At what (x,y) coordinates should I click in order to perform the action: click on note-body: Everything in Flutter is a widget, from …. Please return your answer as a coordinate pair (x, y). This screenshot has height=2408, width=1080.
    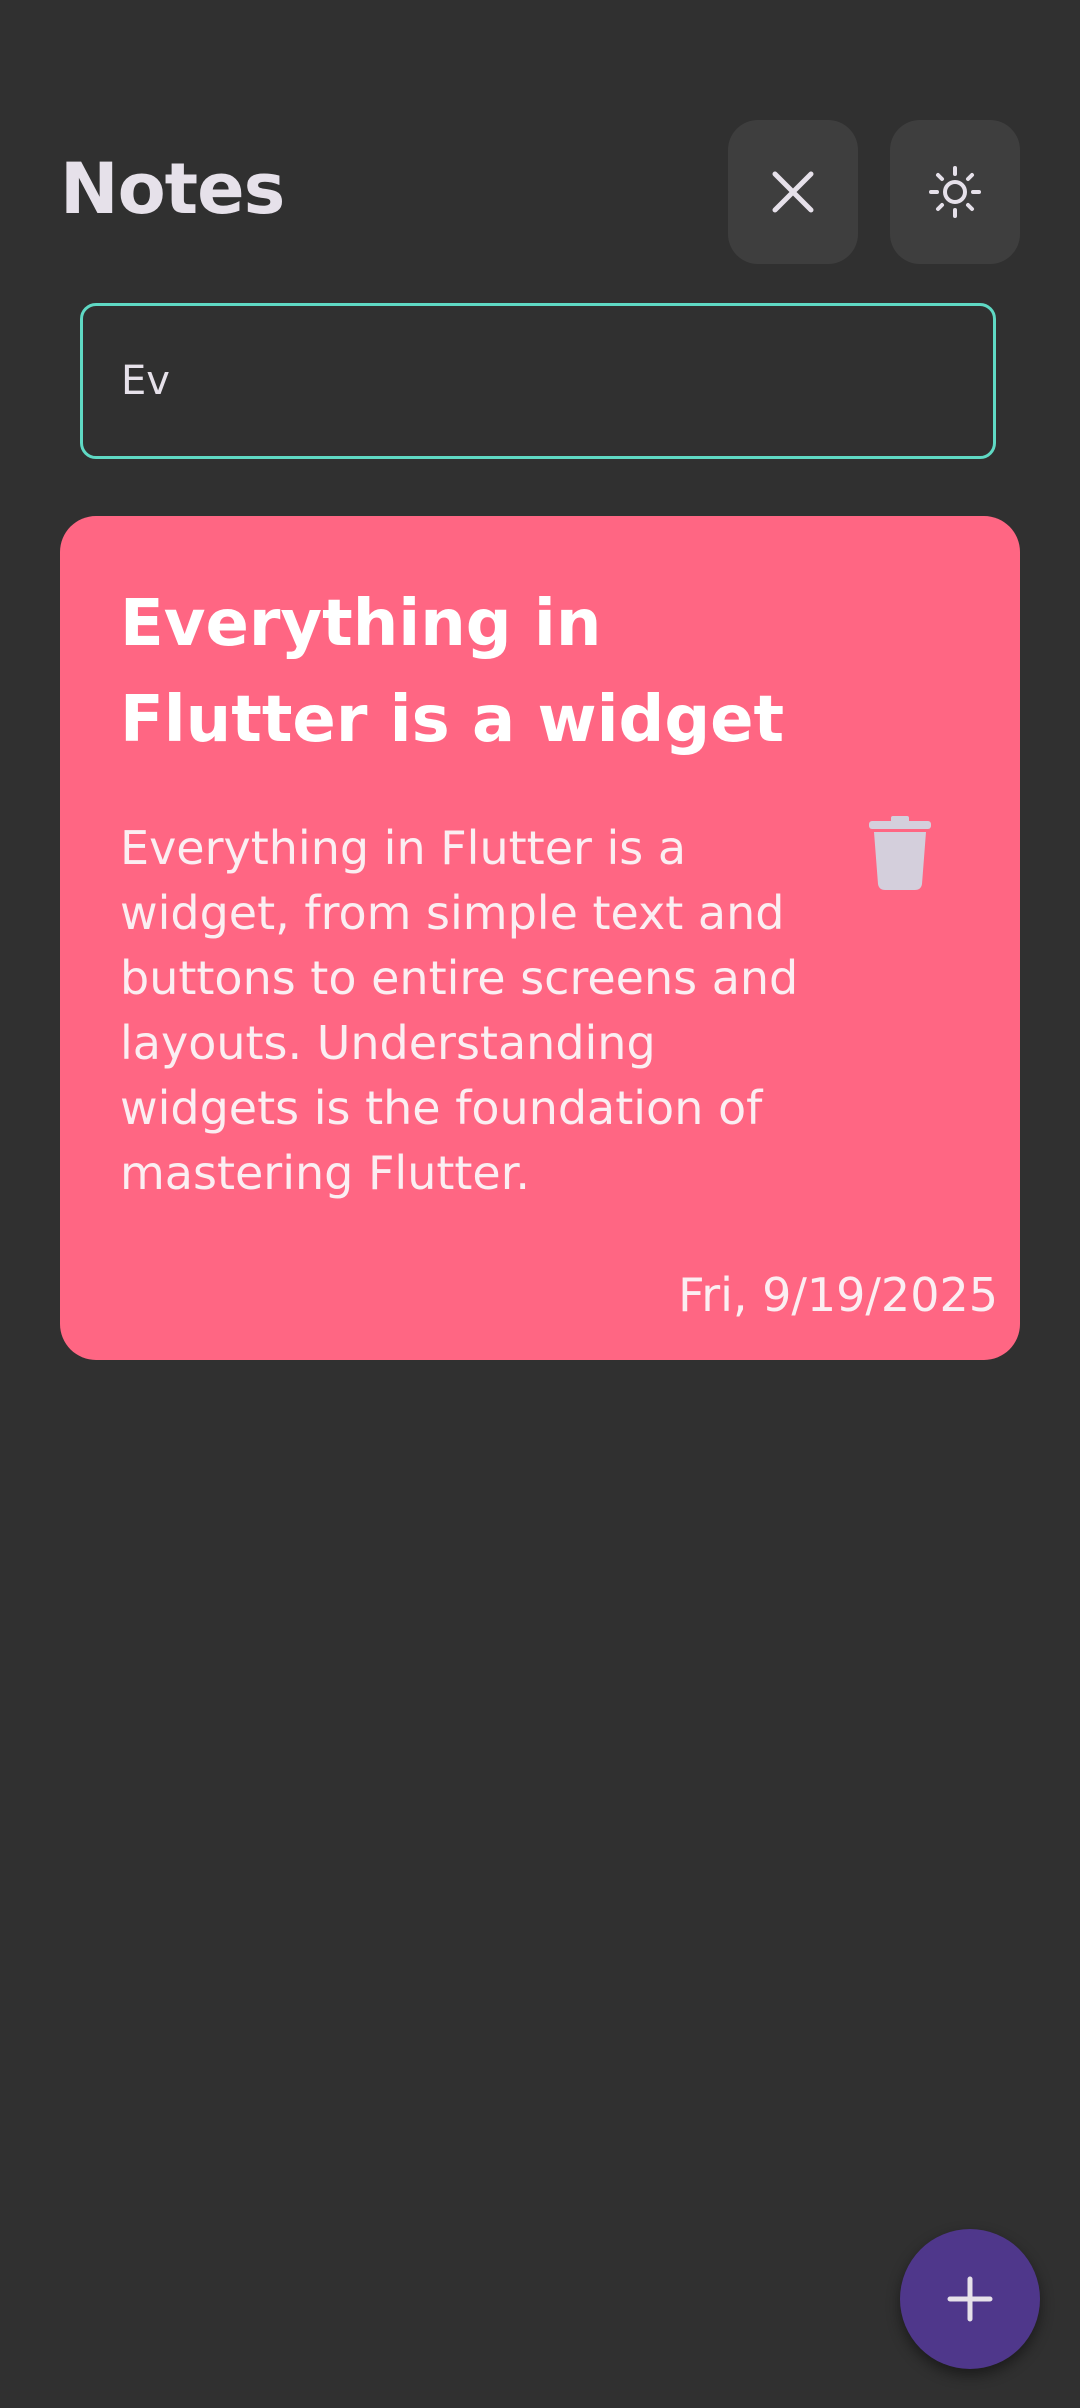
    Looking at the image, I should click on (459, 1010).